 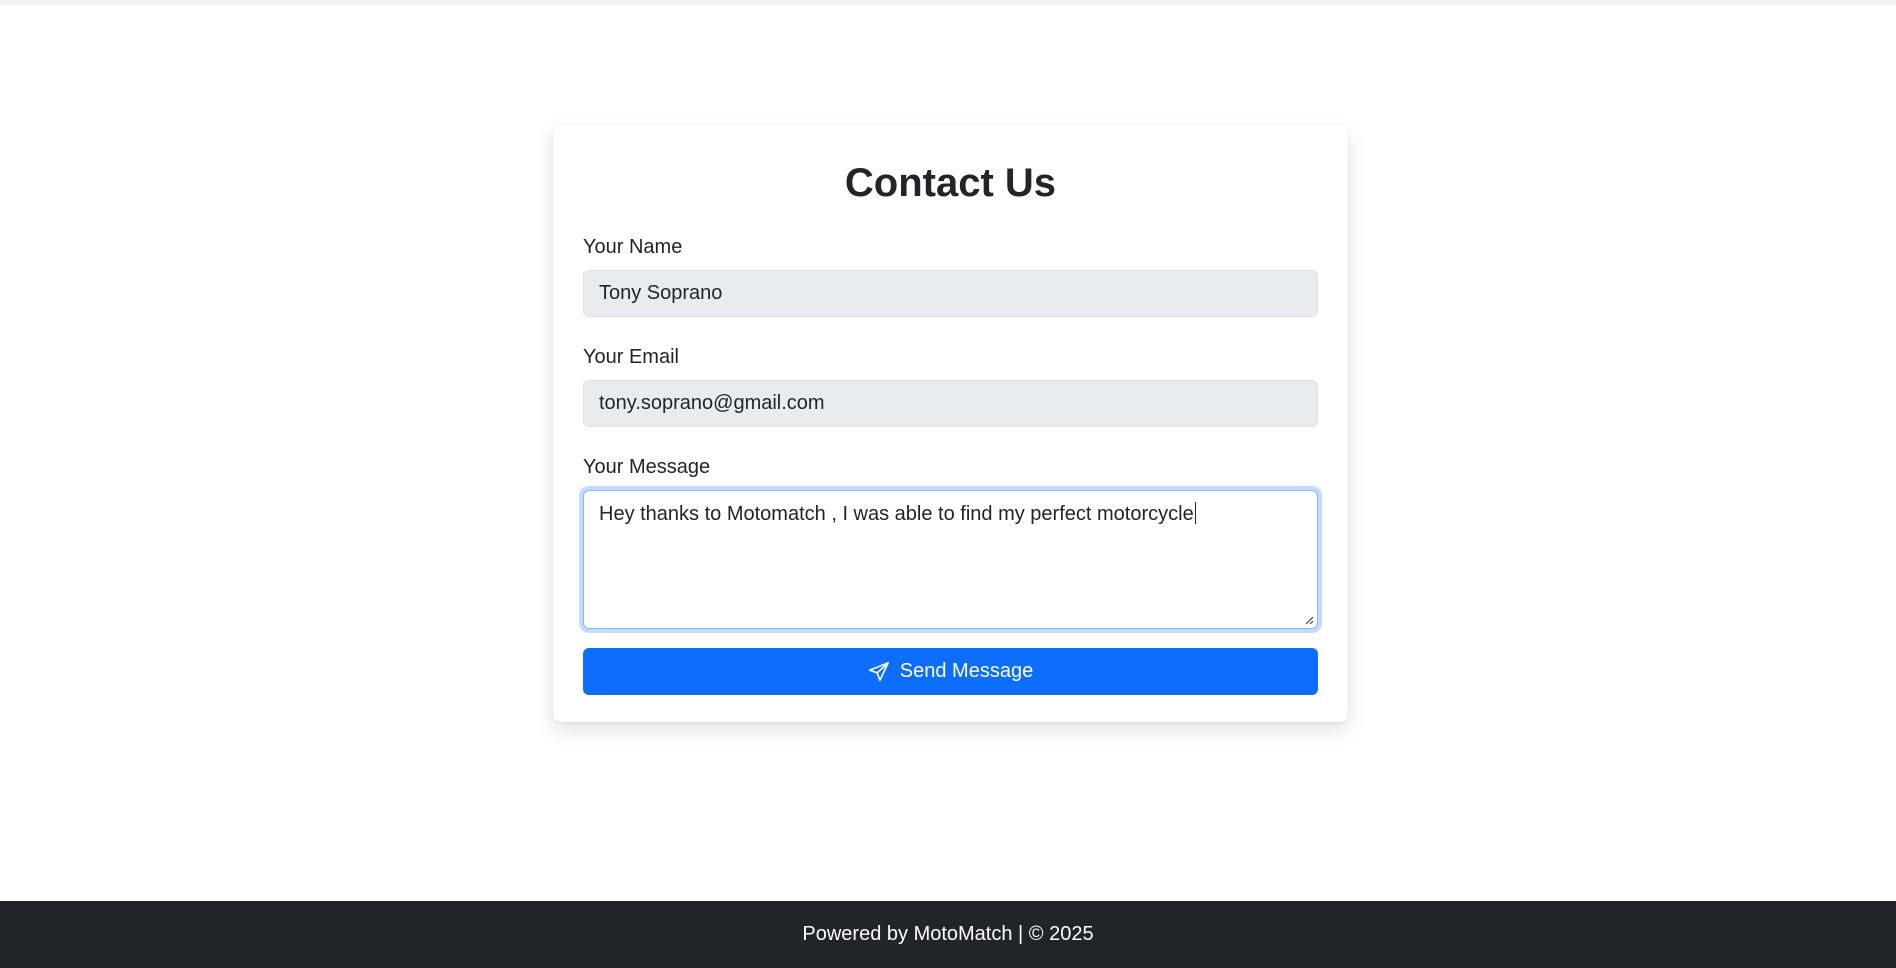 I want to click on message-label: Your Message, so click(x=647, y=467).